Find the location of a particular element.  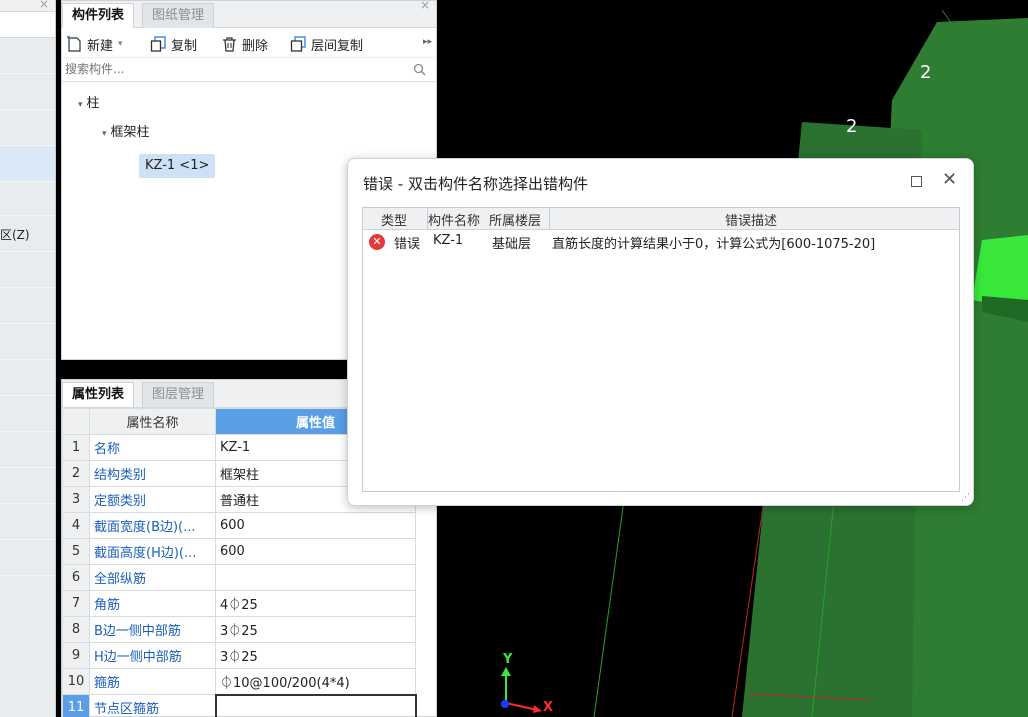

table-row: 8 B边一侧中部筋 3⏀25 is located at coordinates (239, 629).